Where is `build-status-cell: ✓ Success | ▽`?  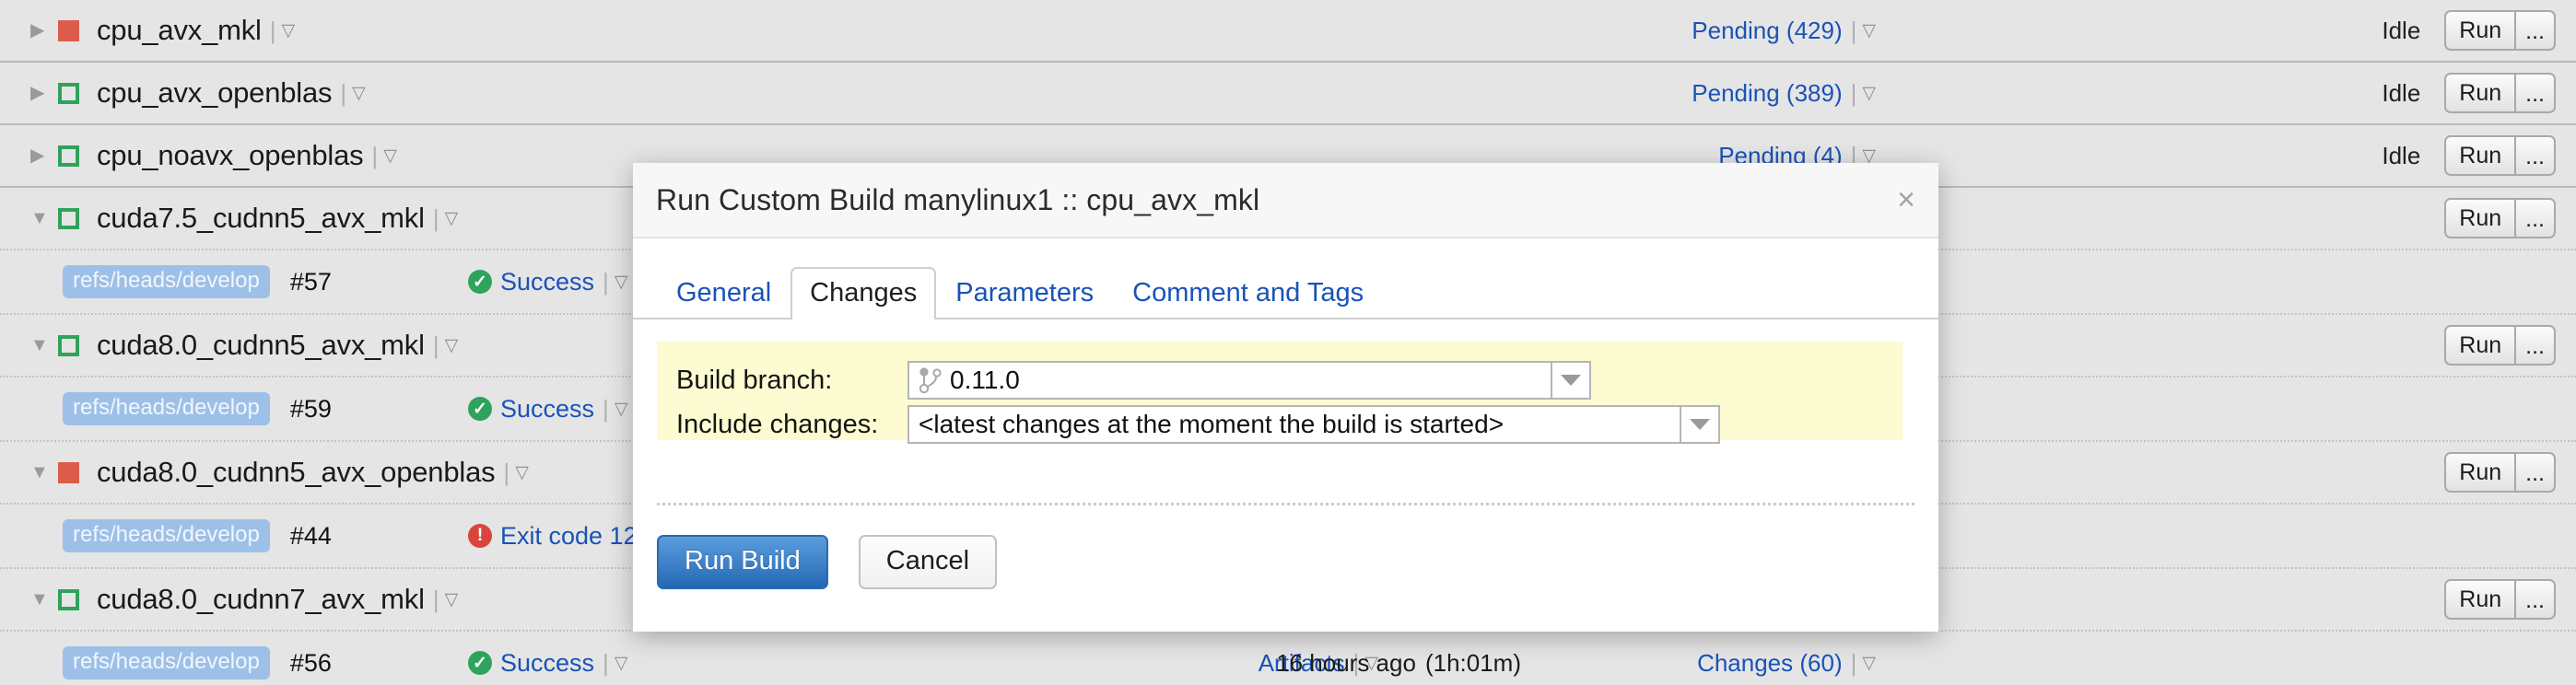
build-status-cell: ✓ Success | ▽ is located at coordinates (547, 663).